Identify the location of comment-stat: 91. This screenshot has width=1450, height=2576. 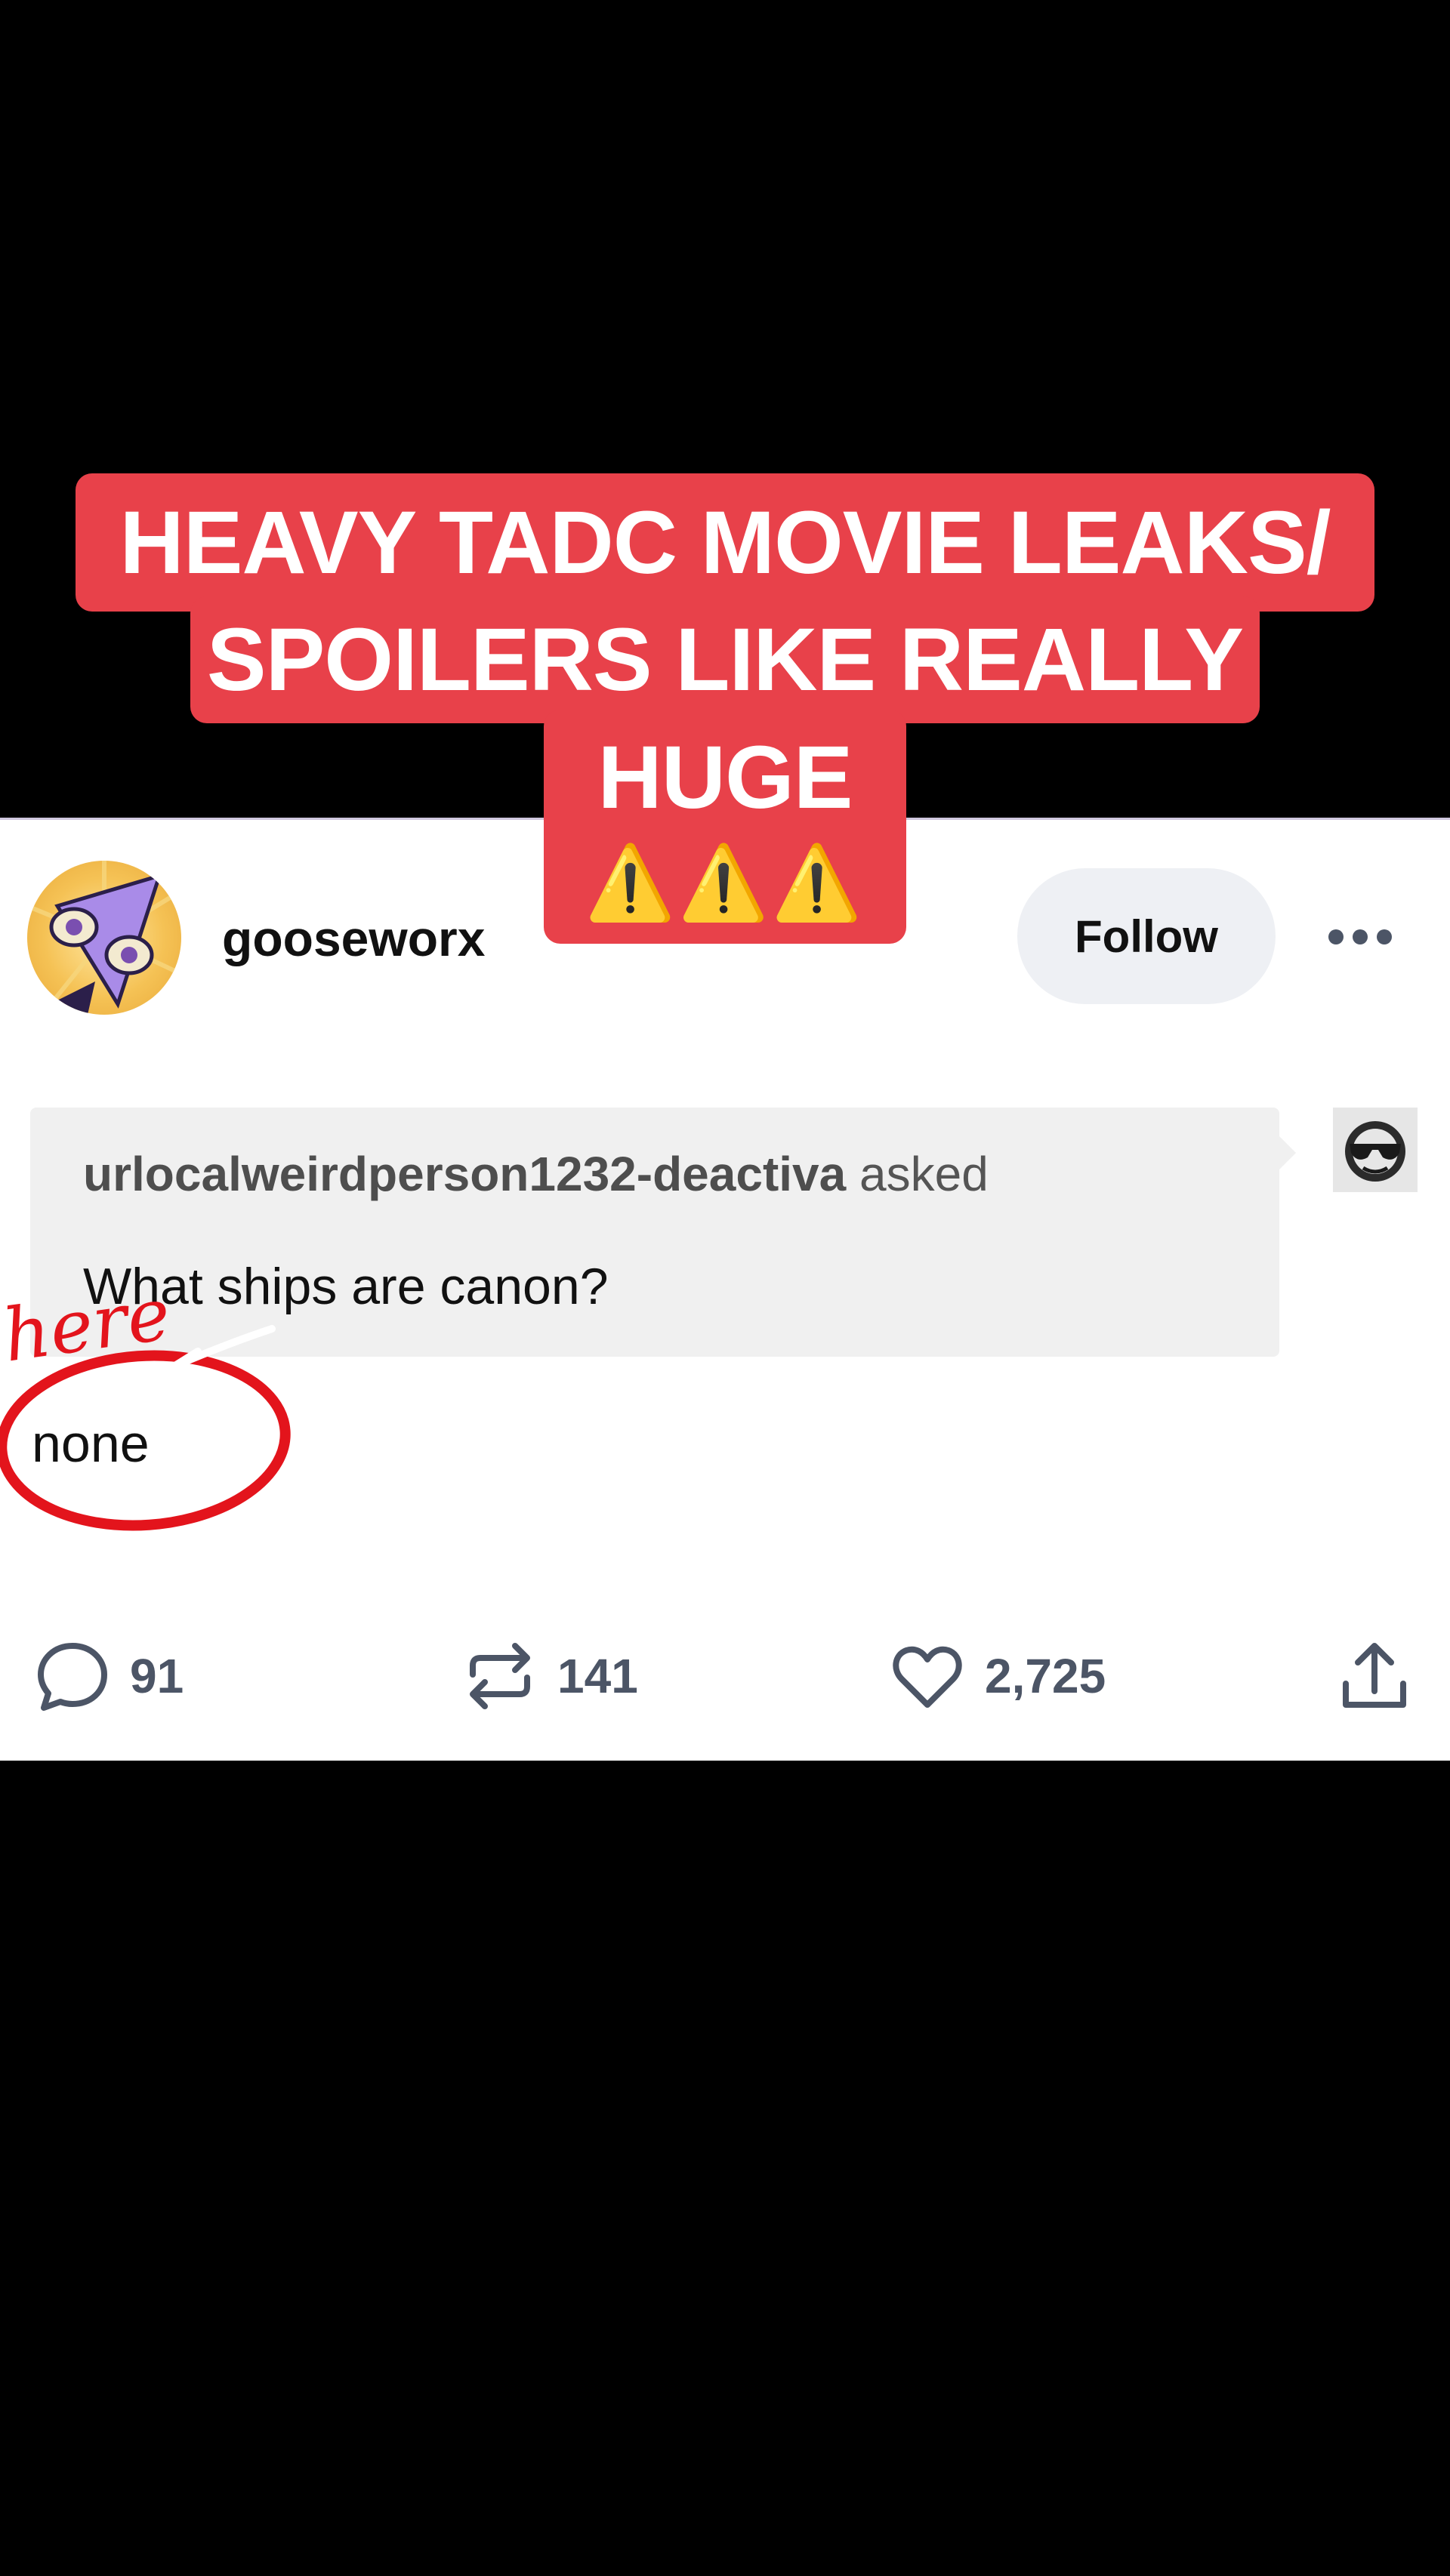
(109, 1676).